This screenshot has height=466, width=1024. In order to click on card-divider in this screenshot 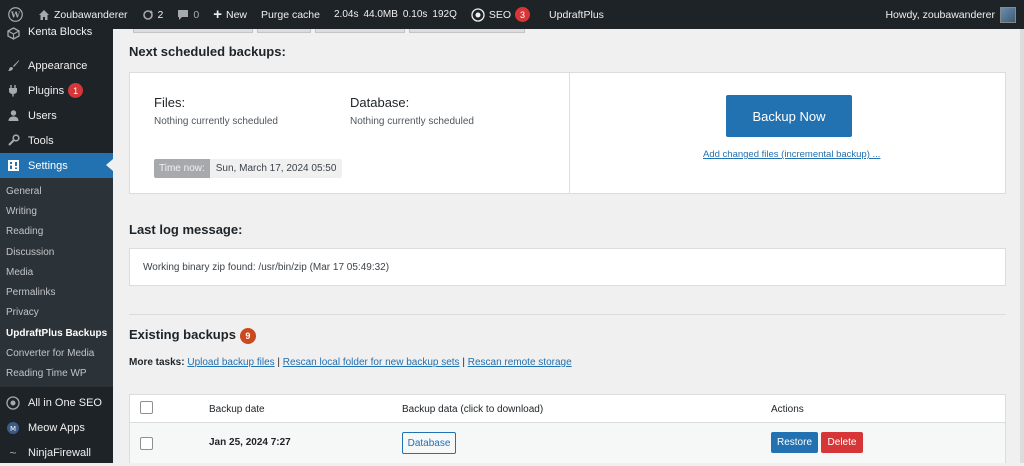, I will do `click(569, 133)`.